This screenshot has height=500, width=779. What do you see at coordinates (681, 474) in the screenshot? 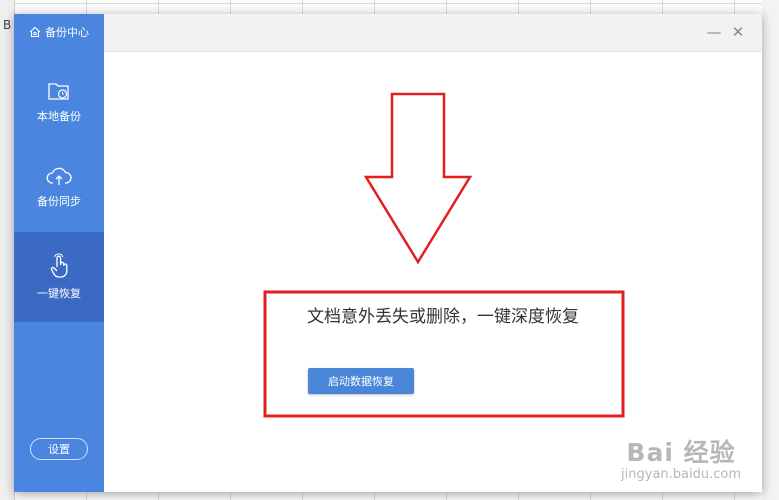
I see `watermark-url: jingyan.baidu.com` at bounding box center [681, 474].